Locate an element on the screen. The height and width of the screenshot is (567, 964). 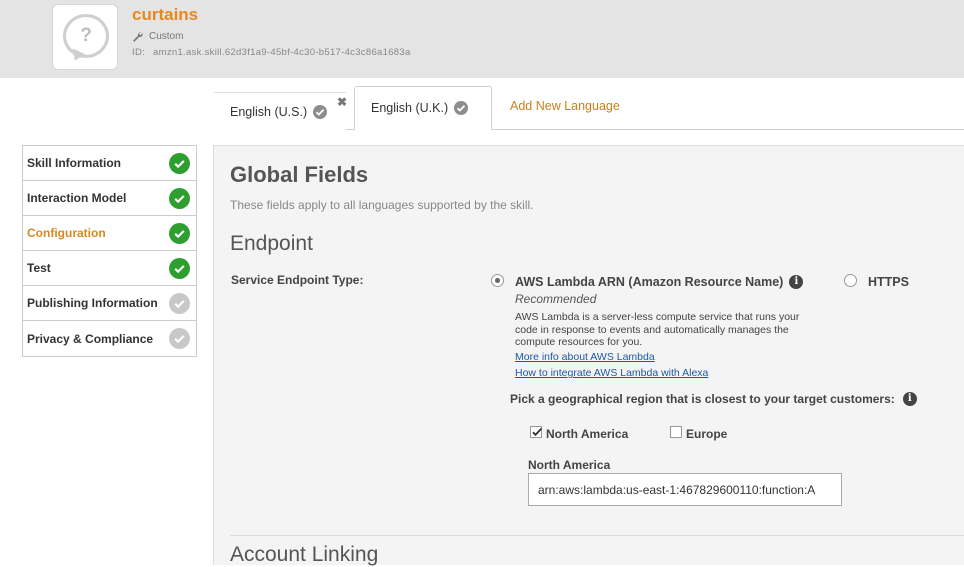
sidebar-item-publishing-information: Publishing Information is located at coordinates (109, 303).